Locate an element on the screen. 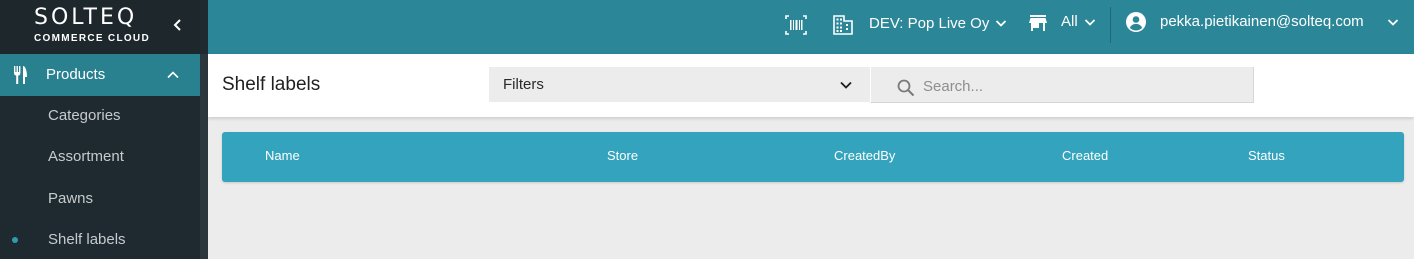  sidebar-item-label: Pawns is located at coordinates (71, 198).